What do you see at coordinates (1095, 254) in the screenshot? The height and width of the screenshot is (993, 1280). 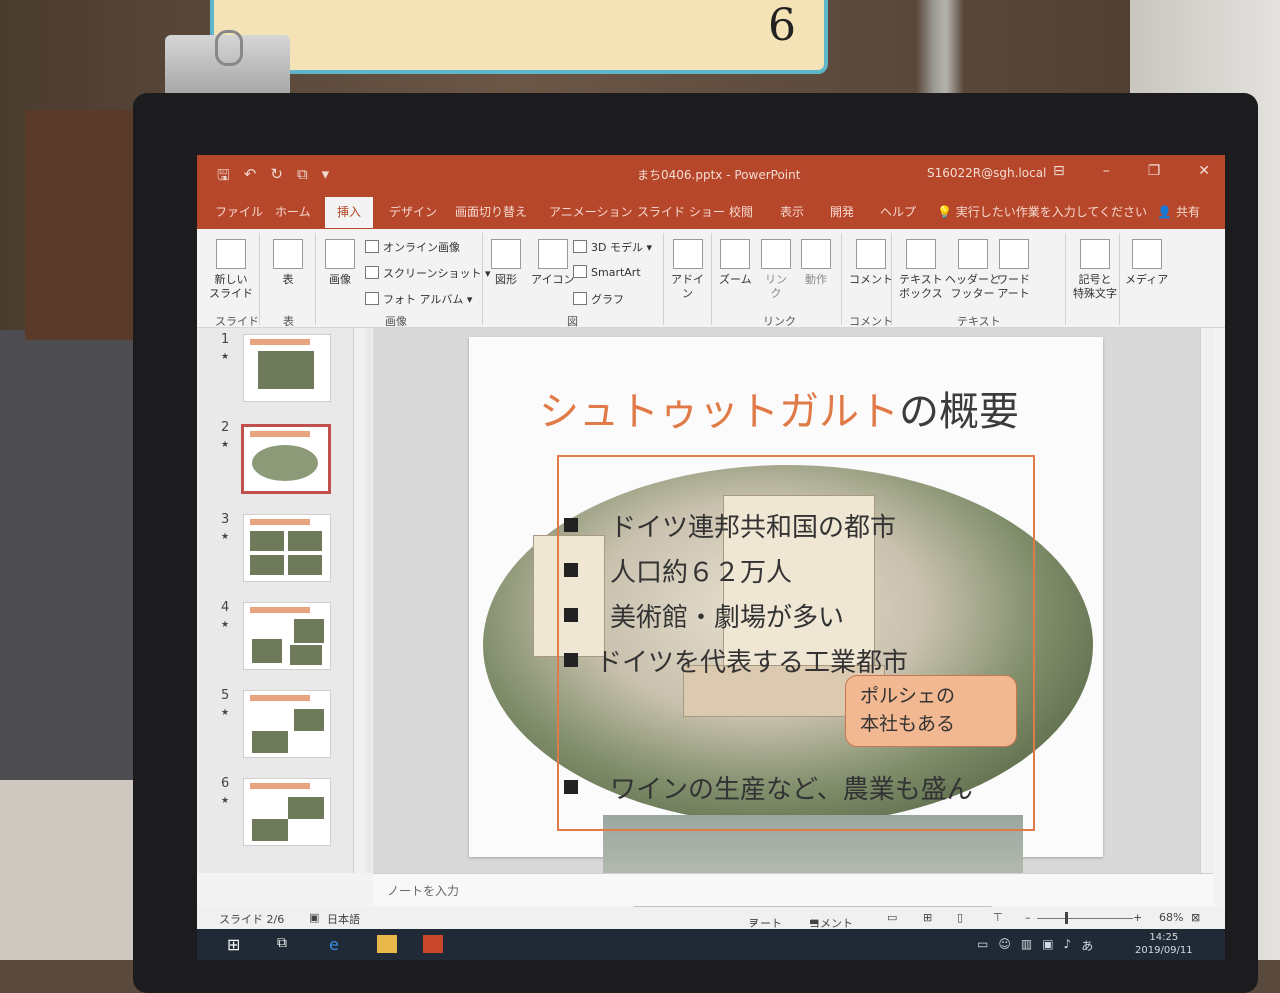 I see `omega-icon` at bounding box center [1095, 254].